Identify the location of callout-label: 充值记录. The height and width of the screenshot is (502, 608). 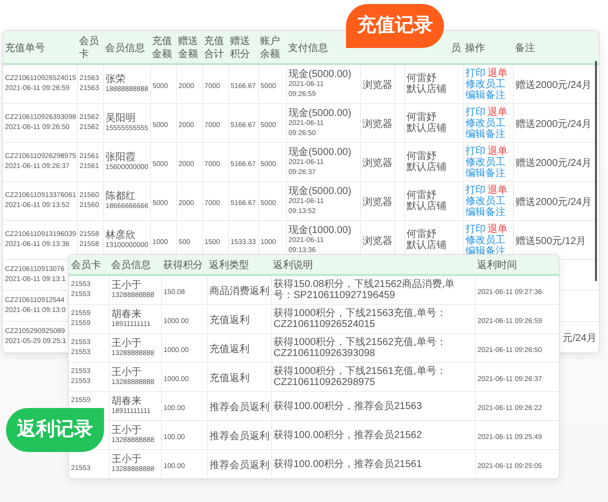
(395, 26).